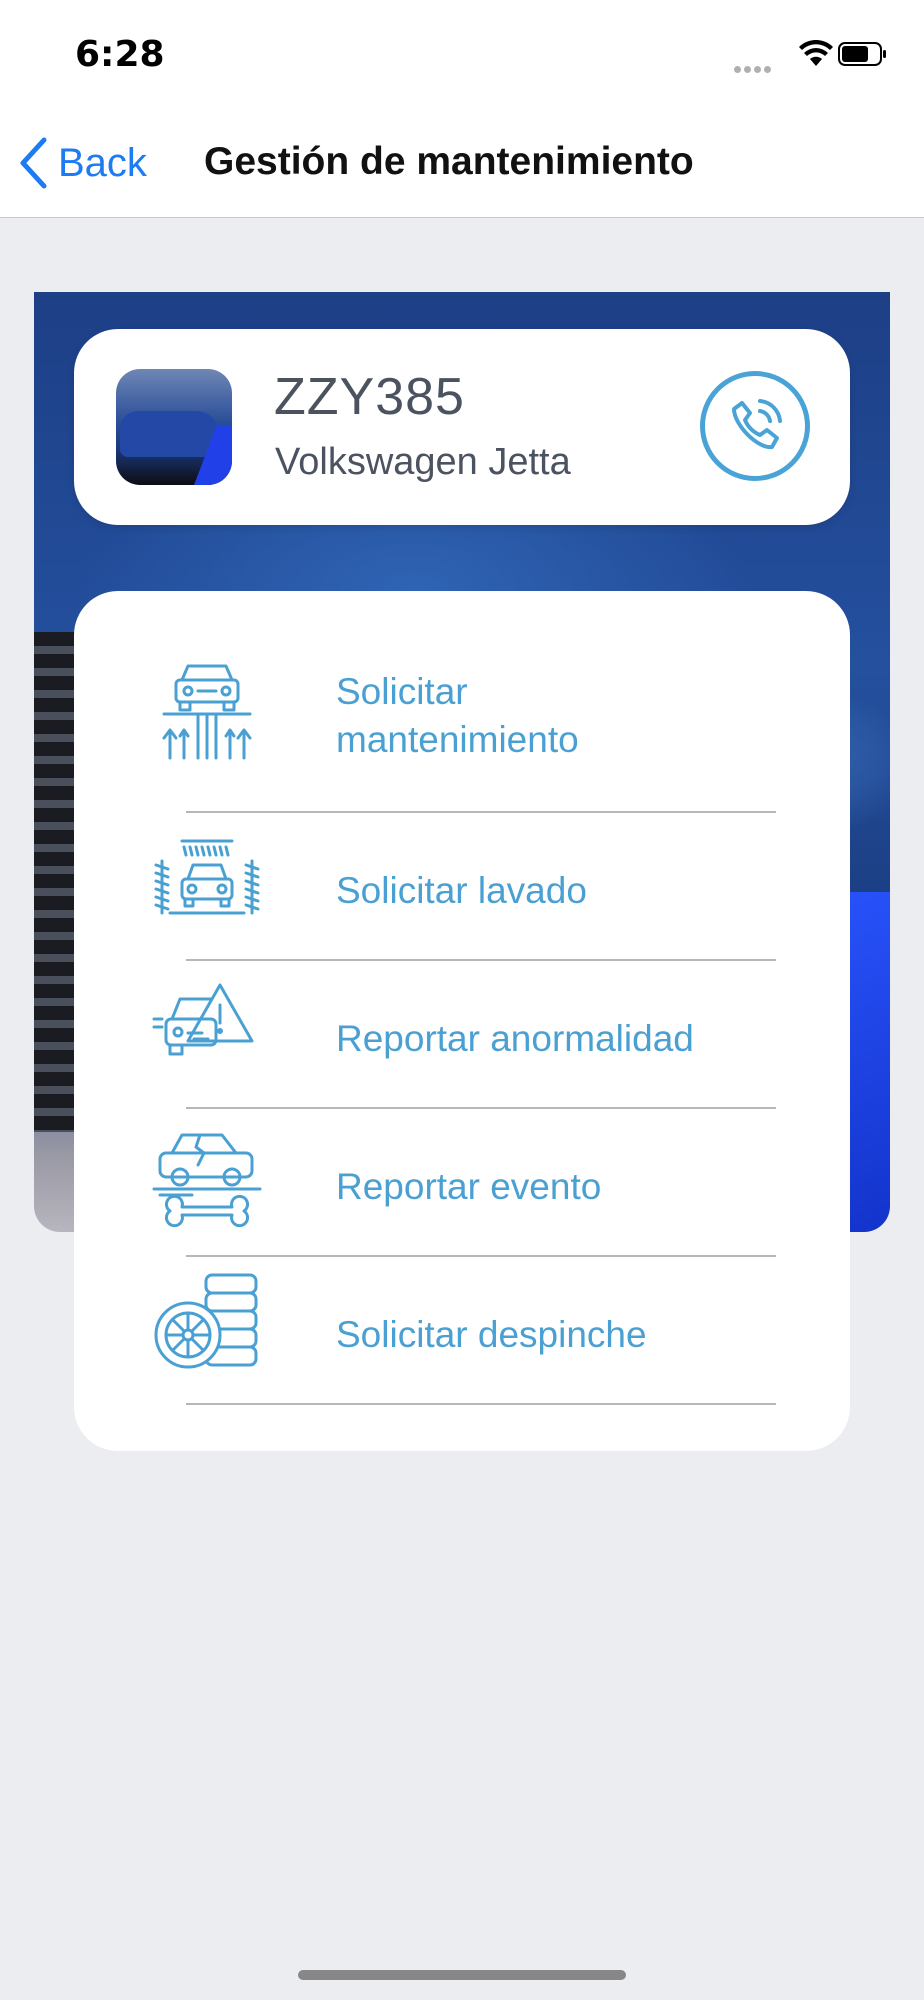  I want to click on navigation-bar: Back Gestión de mantenimiento, so click(462, 161).